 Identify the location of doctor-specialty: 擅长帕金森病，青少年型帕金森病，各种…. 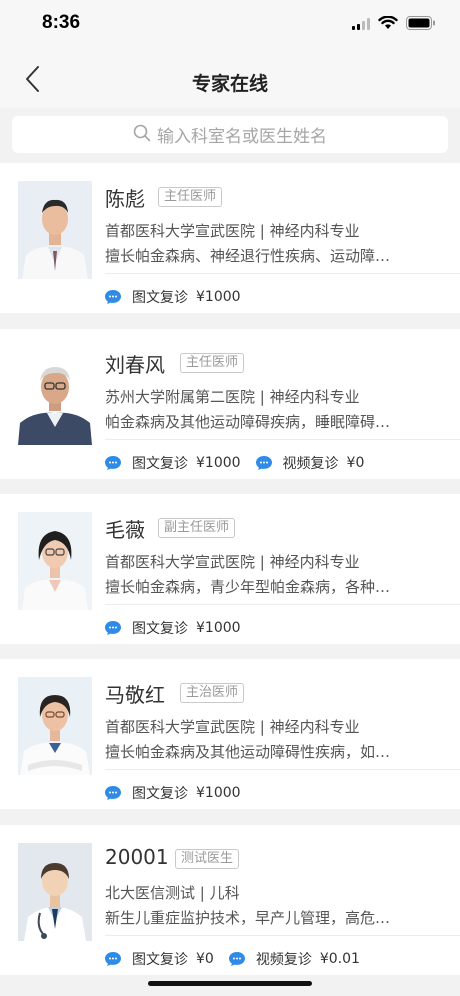
(248, 587).